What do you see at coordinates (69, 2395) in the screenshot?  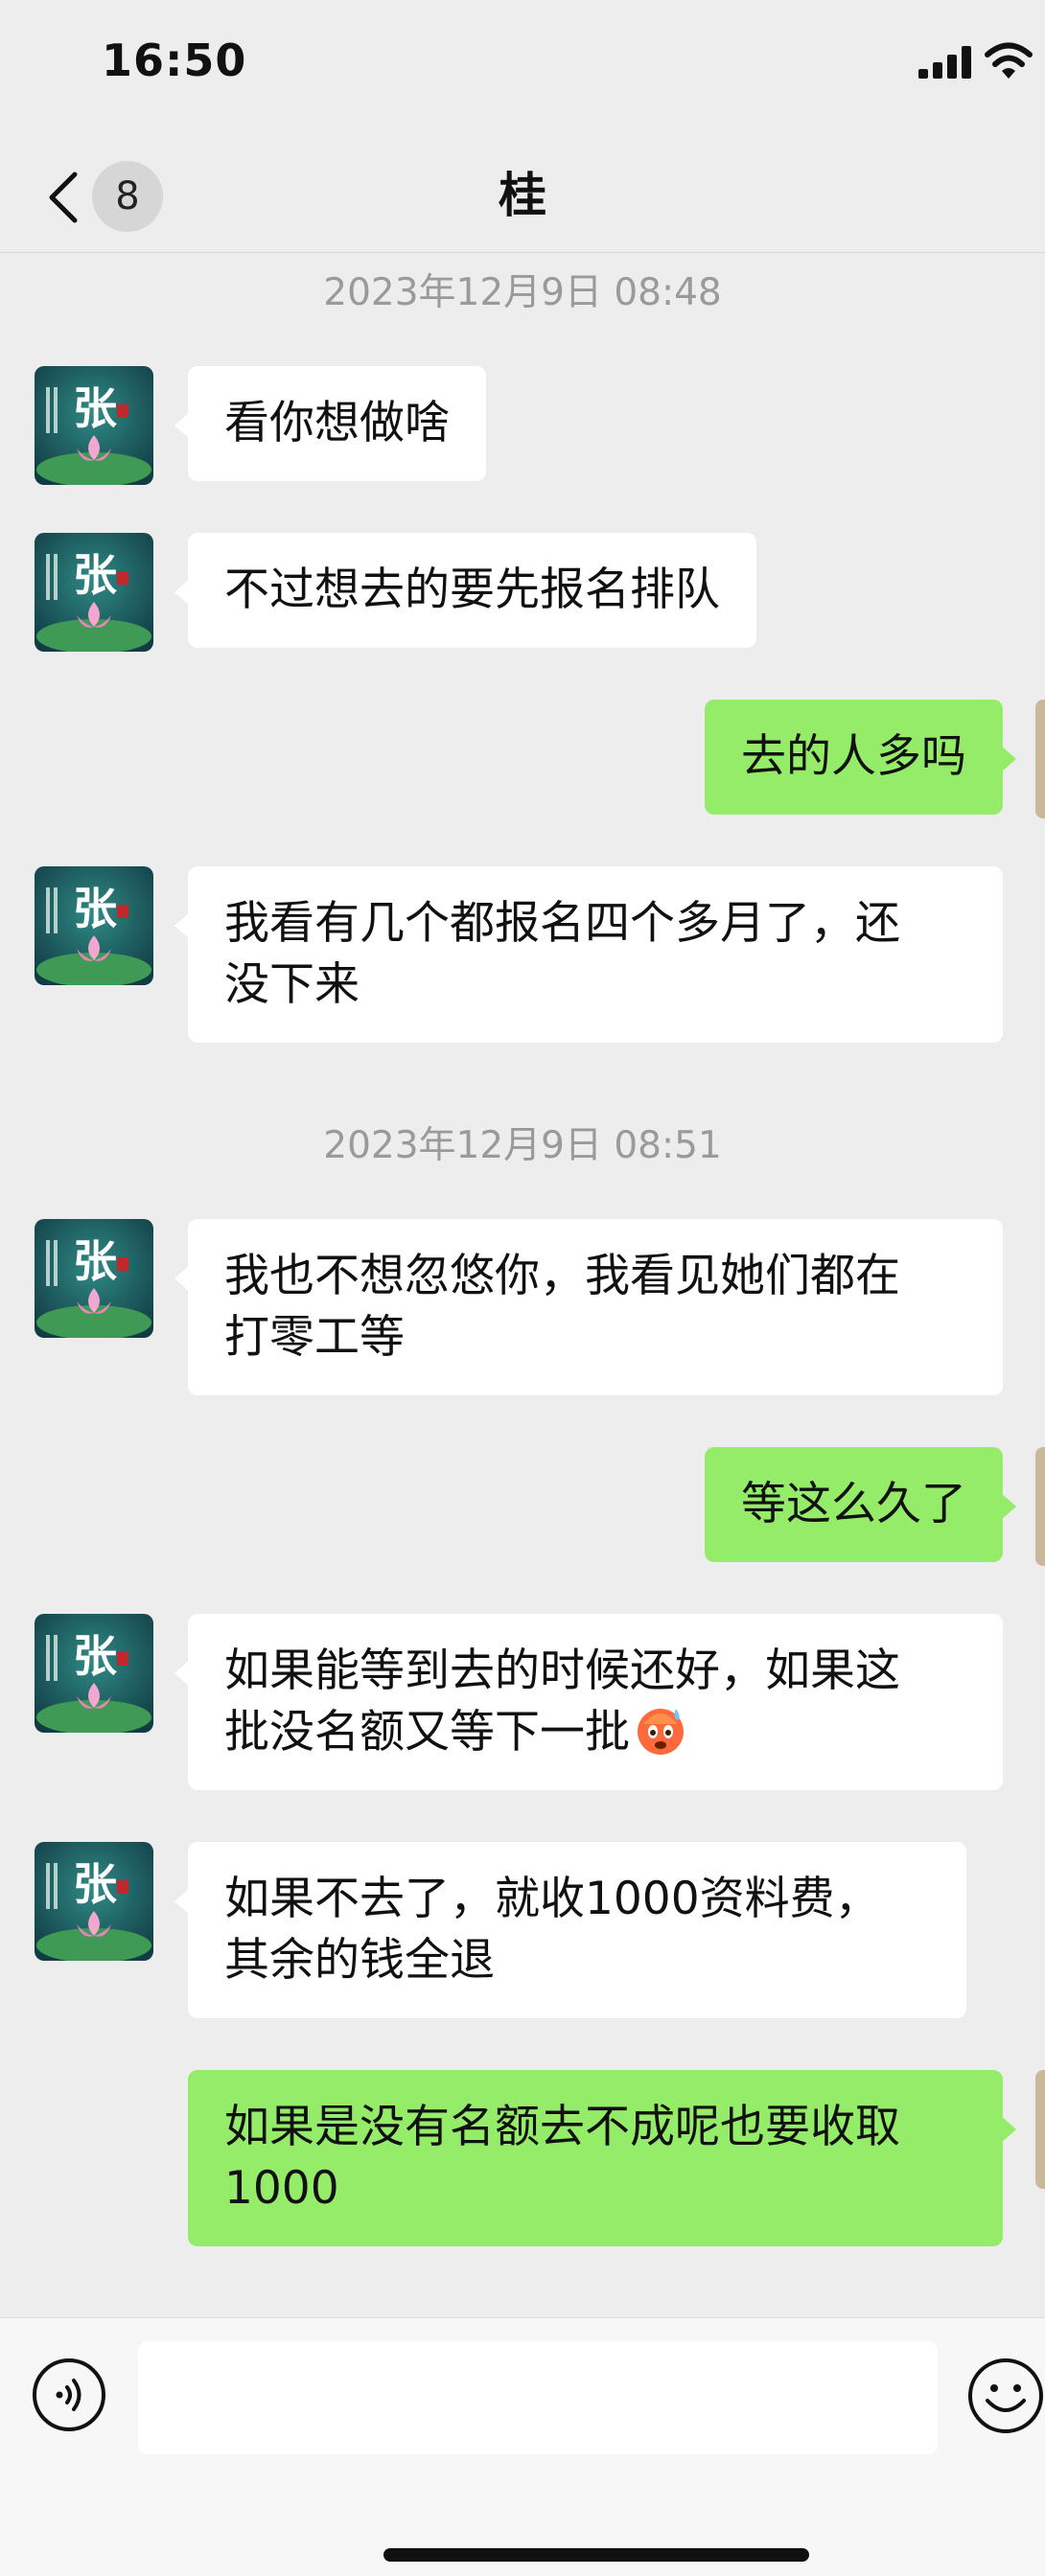 I see `voice-input-icon` at bounding box center [69, 2395].